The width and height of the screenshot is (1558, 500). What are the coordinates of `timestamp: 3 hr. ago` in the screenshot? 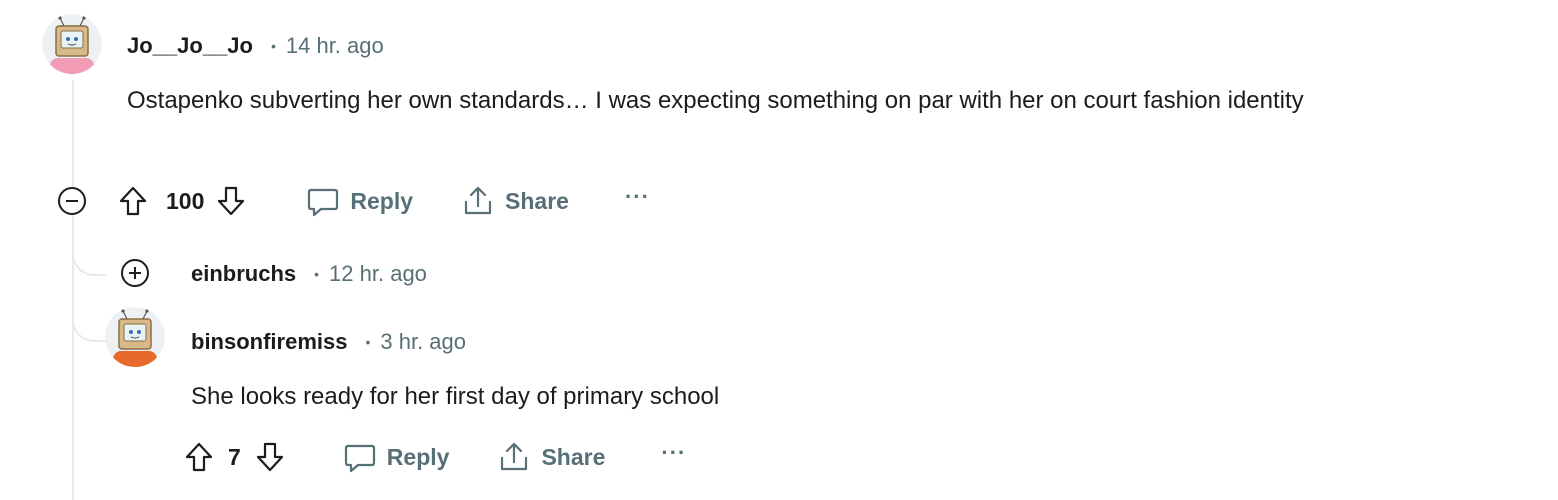 It's located at (423, 342).